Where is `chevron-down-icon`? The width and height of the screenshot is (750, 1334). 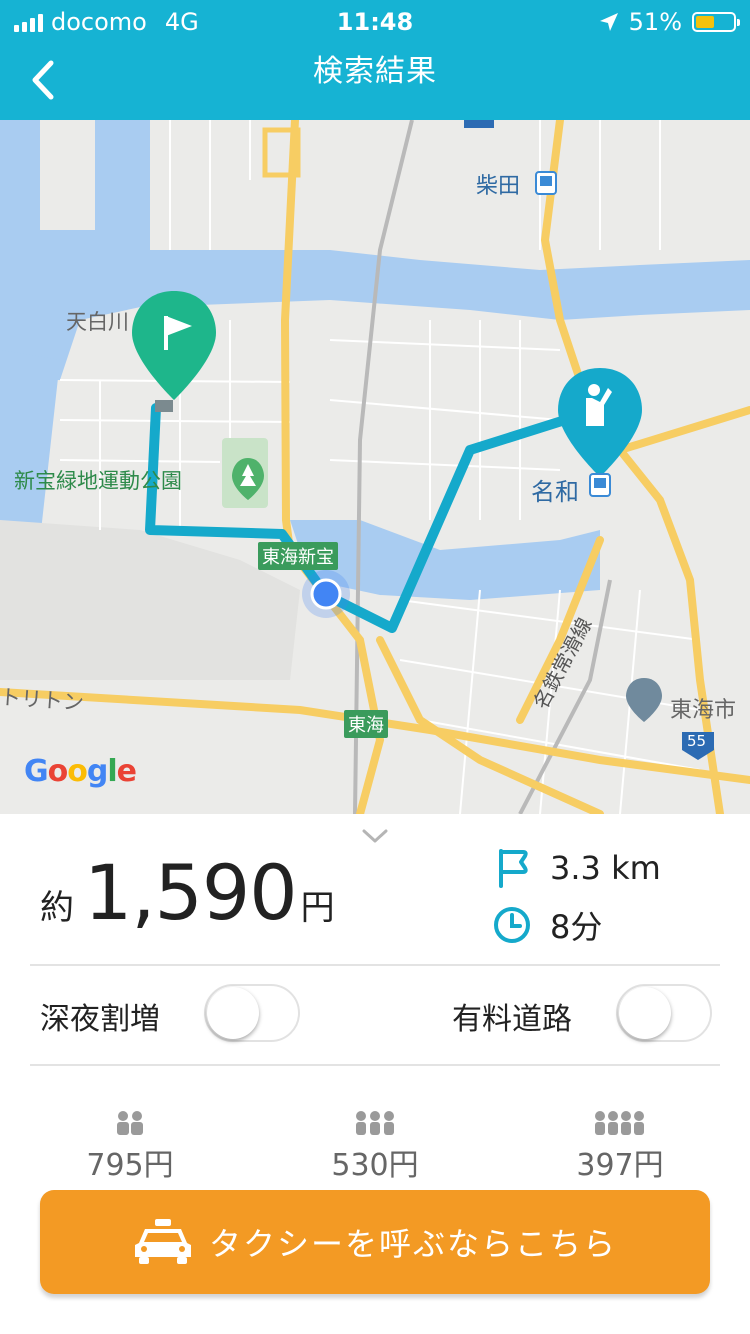 chevron-down-icon is located at coordinates (375, 836).